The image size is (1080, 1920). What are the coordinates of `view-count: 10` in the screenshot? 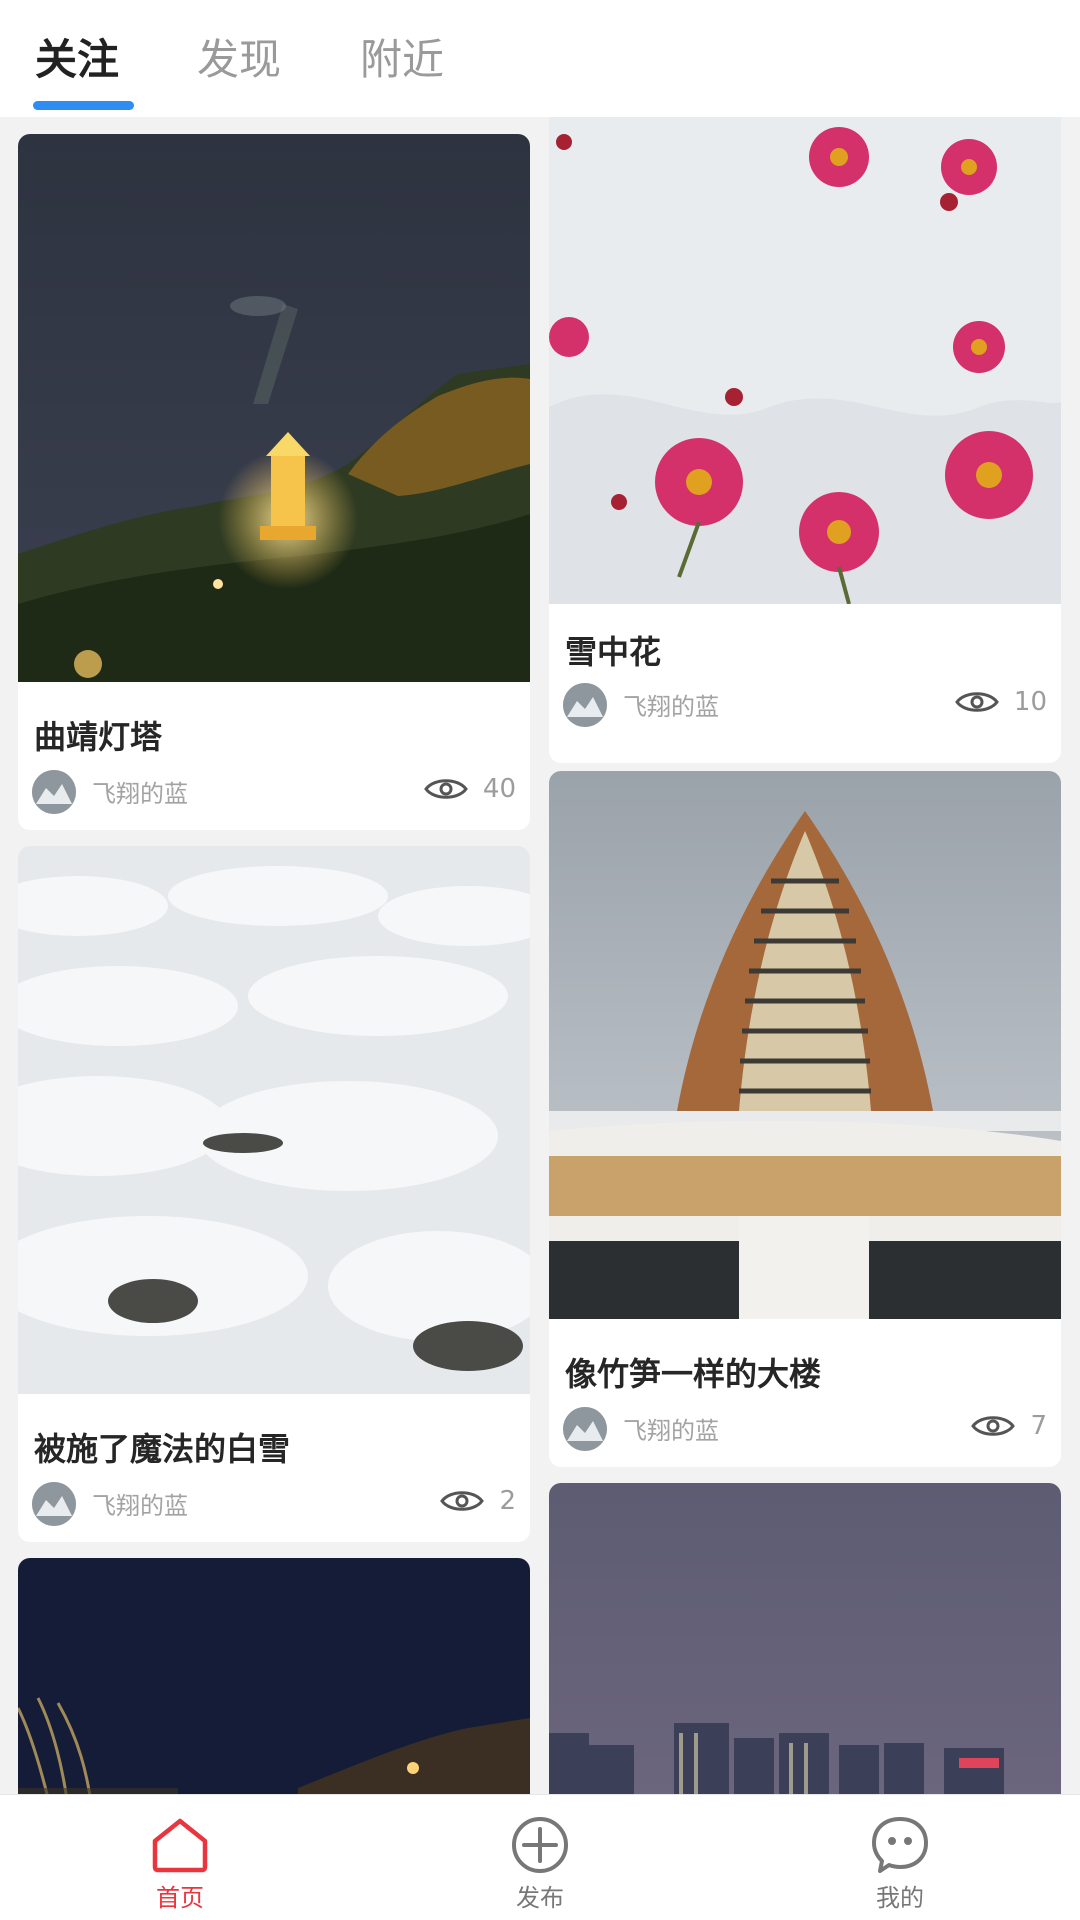 It's located at (1030, 702).